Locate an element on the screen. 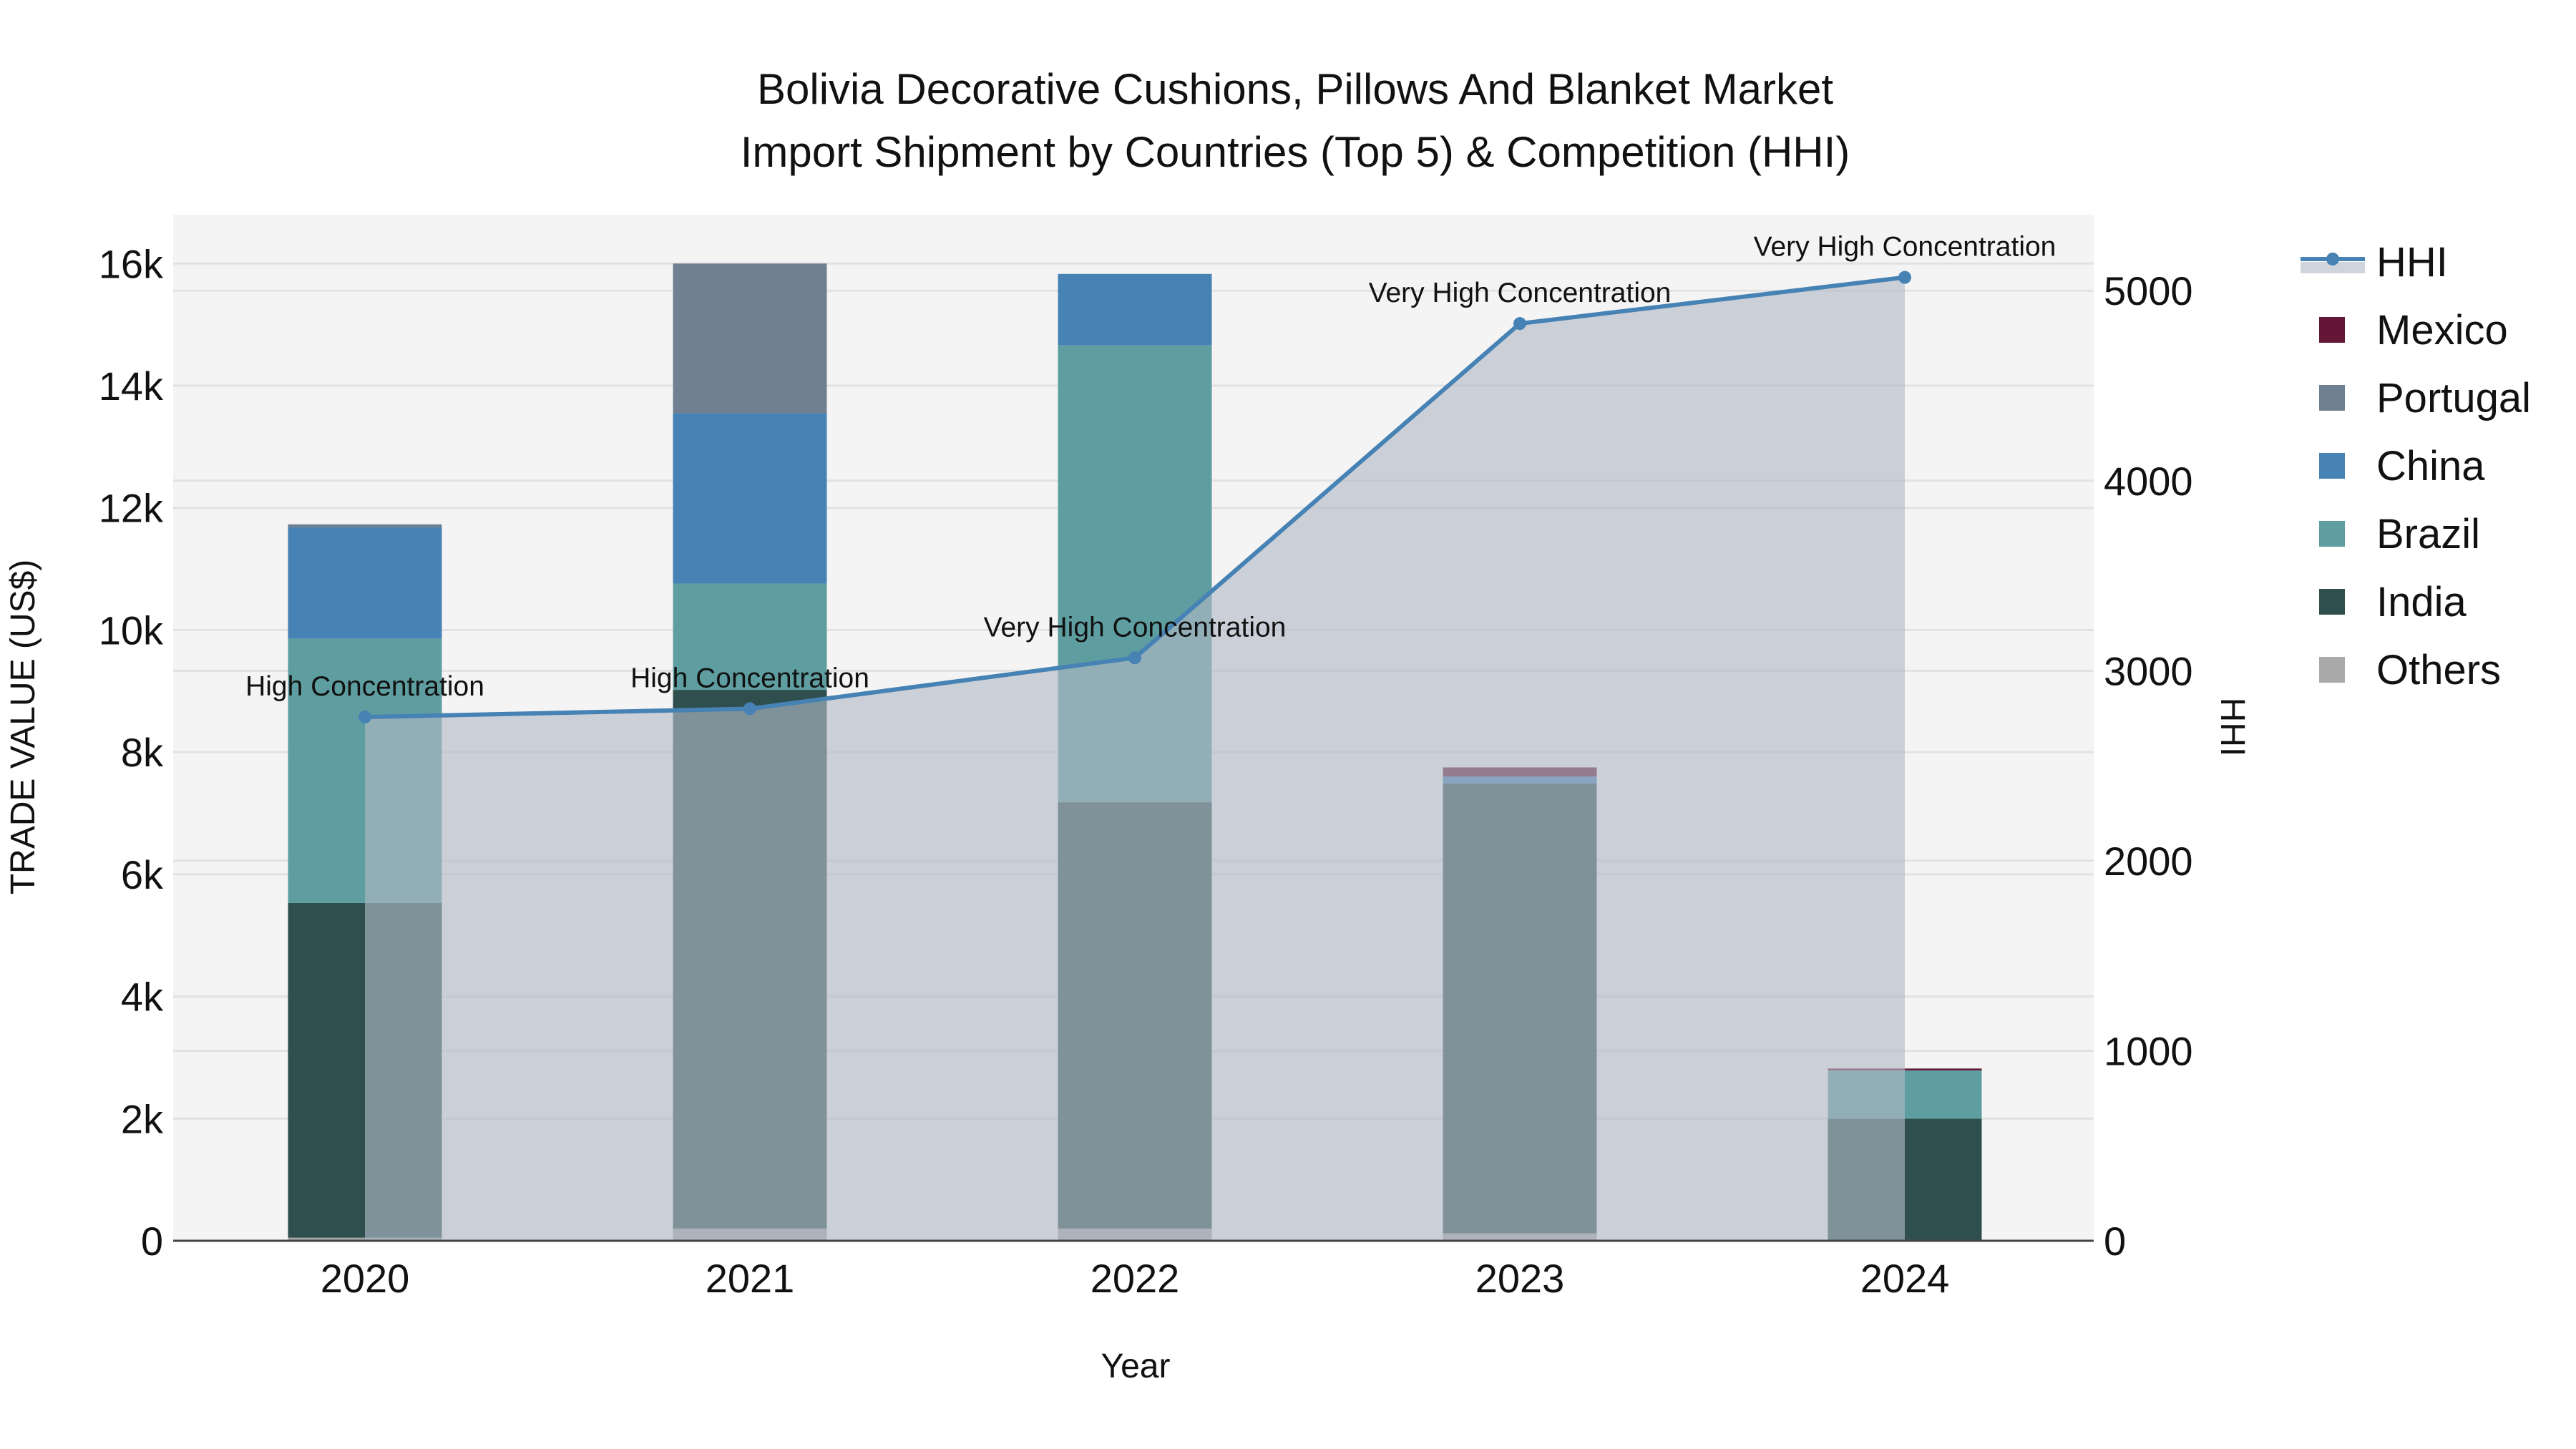 The height and width of the screenshot is (1449, 2576). x-tick-label: 2020 is located at coordinates (365, 1278).